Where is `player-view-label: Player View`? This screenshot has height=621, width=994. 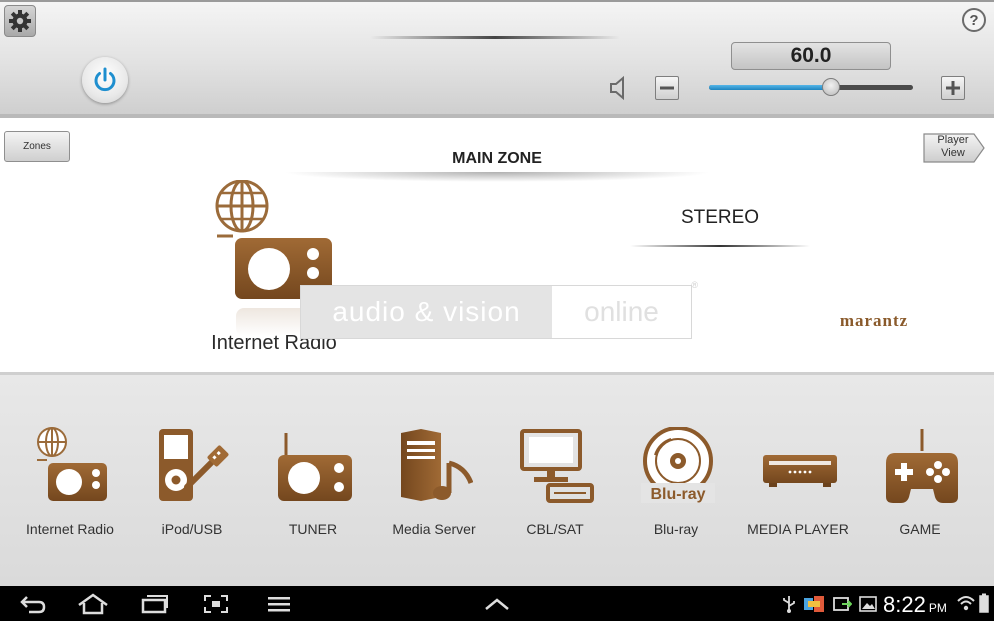 player-view-label: Player View is located at coordinates (953, 146).